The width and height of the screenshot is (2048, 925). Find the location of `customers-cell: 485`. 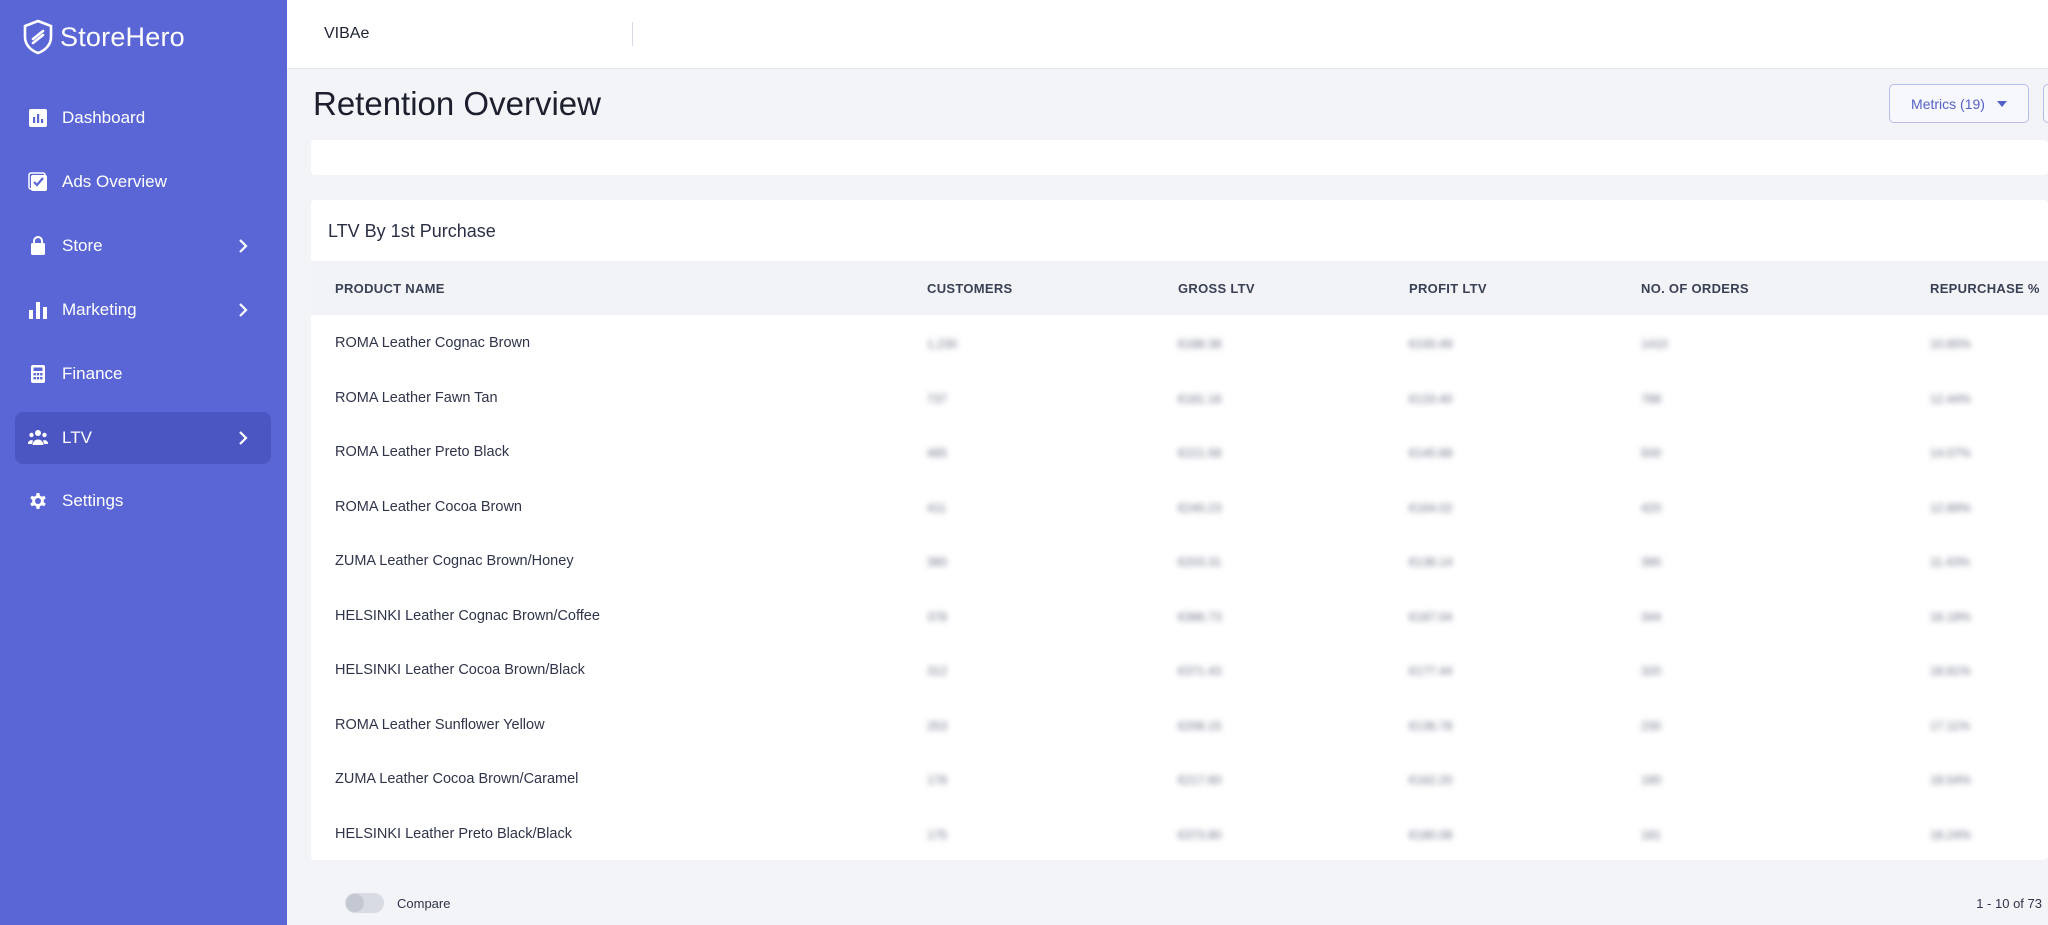

customers-cell: 485 is located at coordinates (937, 453).